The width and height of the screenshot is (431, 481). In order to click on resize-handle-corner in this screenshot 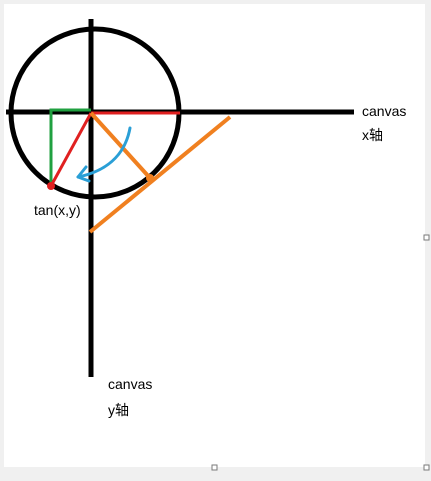, I will do `click(426, 467)`.